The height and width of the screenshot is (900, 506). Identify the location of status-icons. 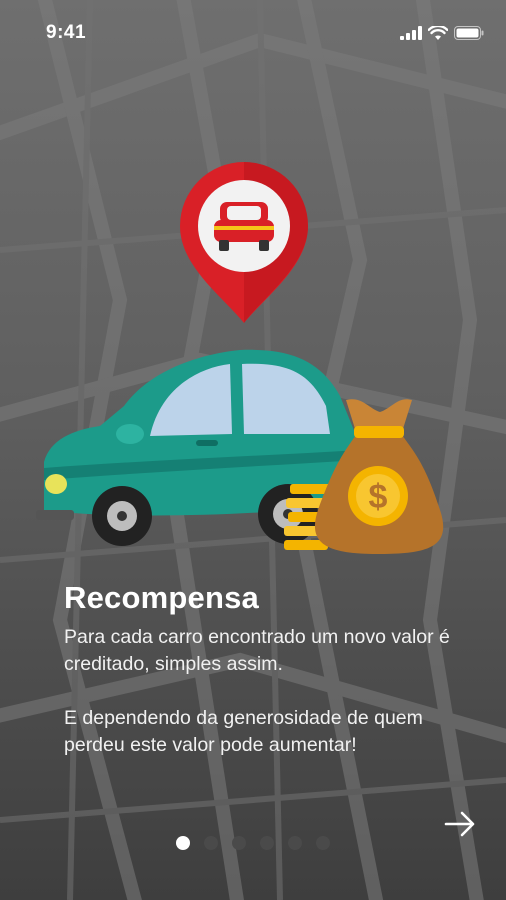
(442, 33).